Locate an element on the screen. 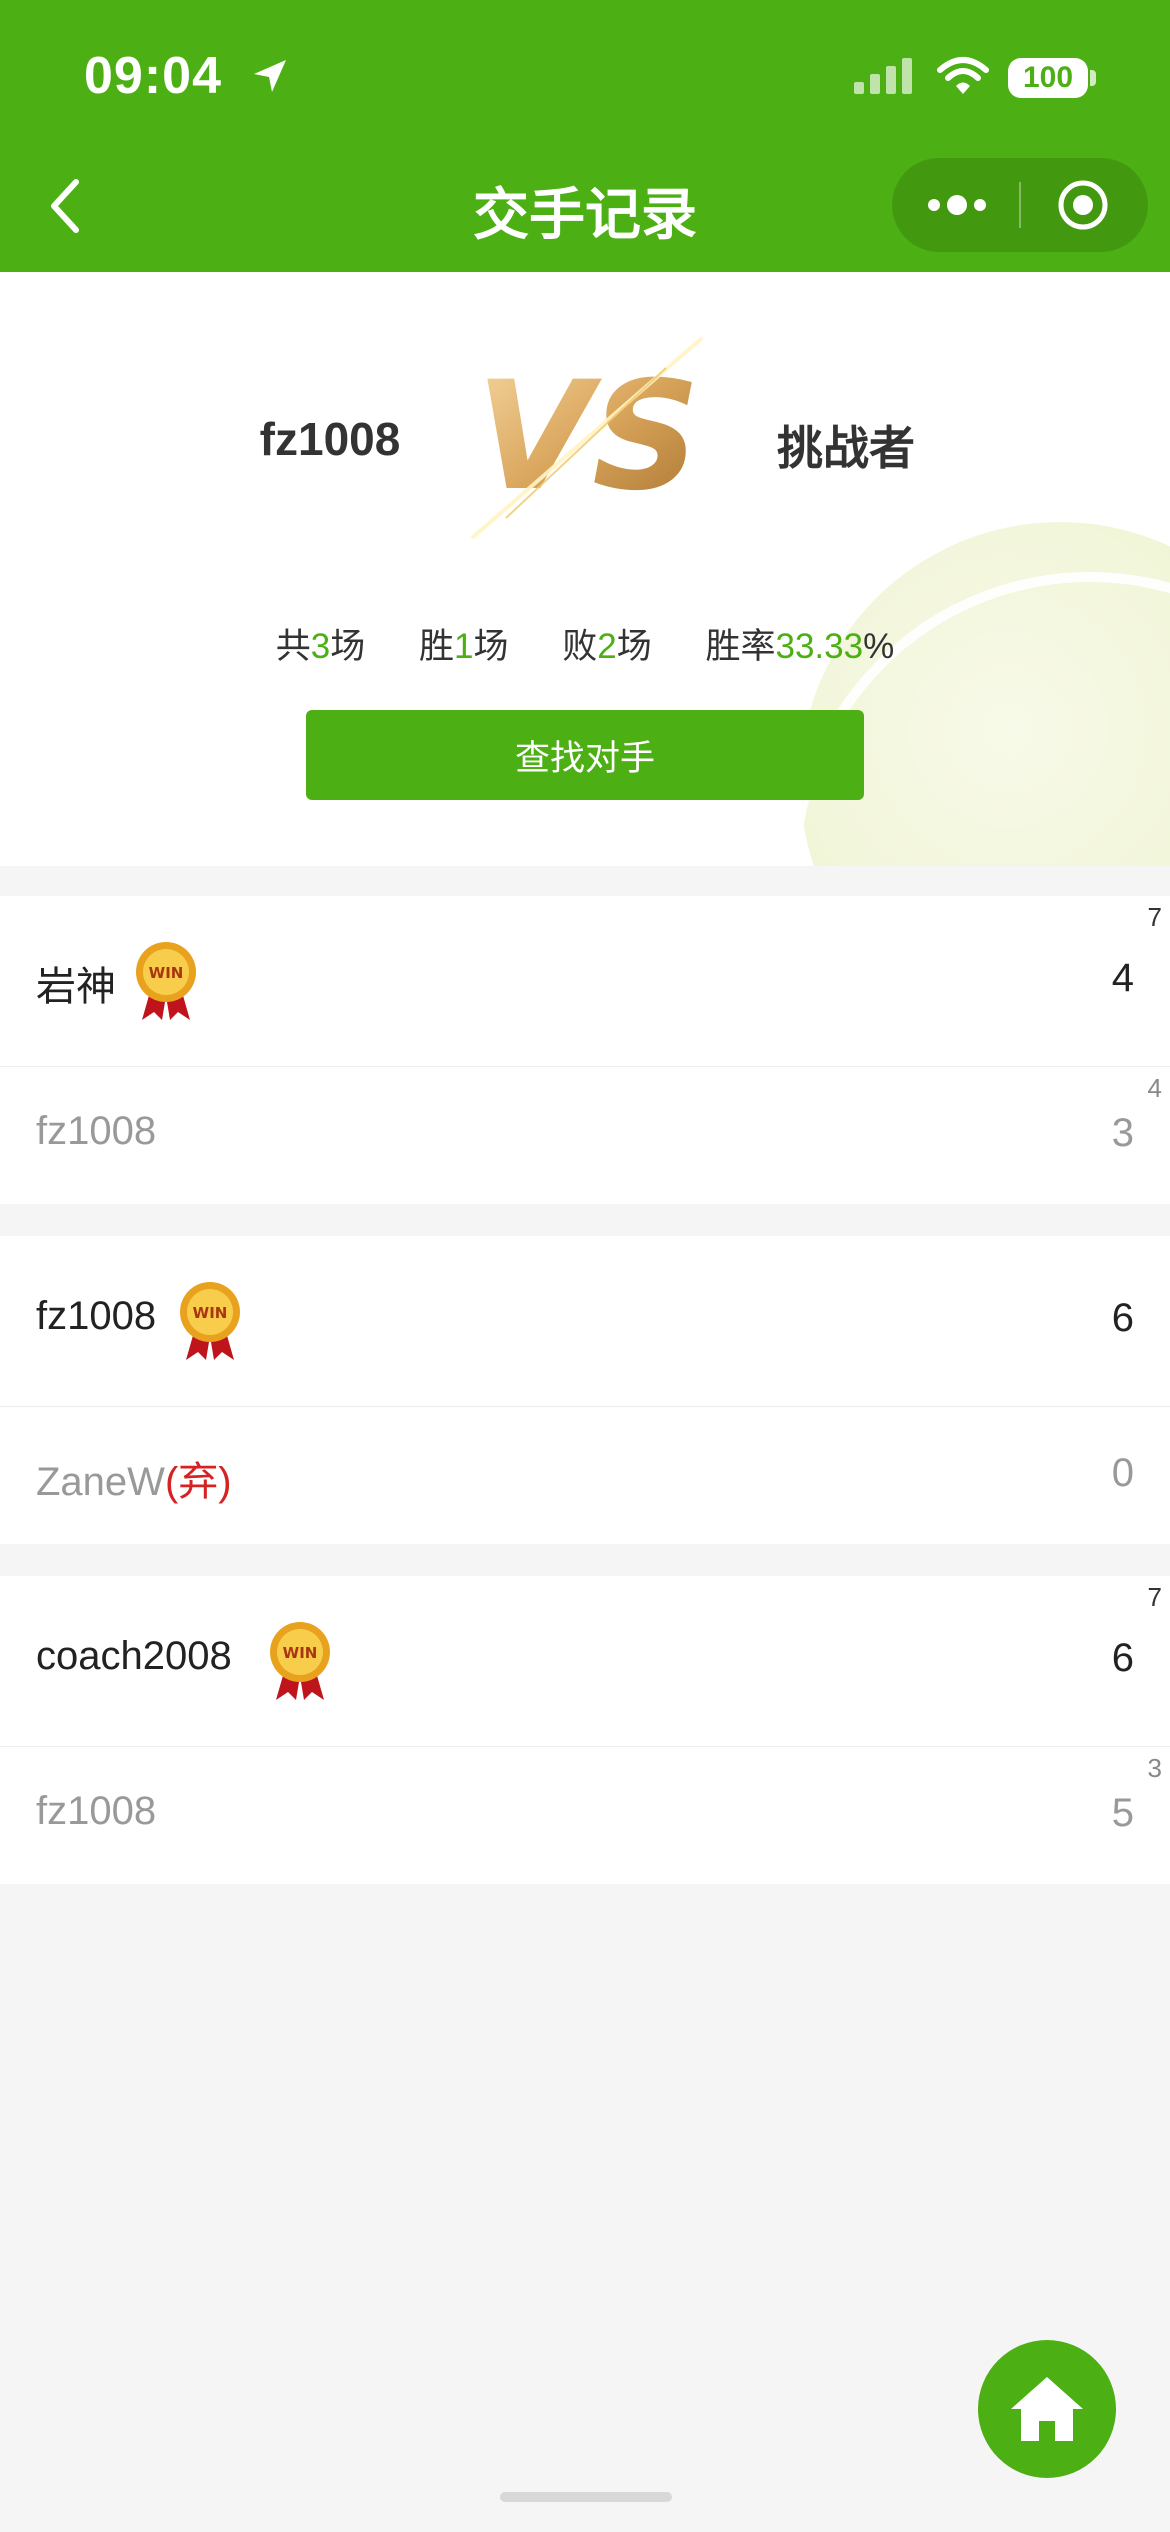 This screenshot has width=1170, height=2532. mini-program-capsule is located at coordinates (1020, 205).